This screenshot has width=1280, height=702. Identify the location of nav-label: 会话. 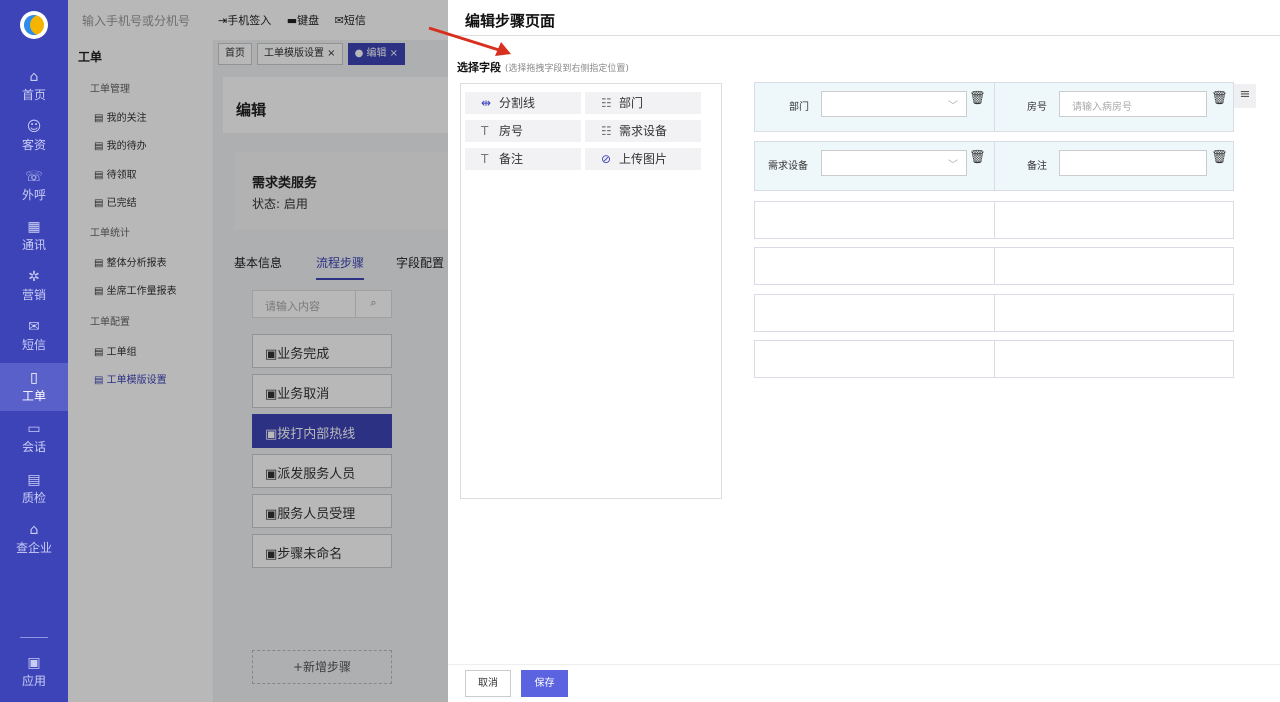
(33, 447).